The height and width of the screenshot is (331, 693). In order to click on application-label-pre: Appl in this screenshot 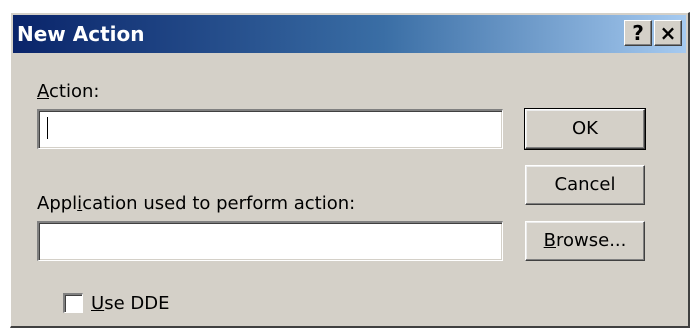, I will do `click(57, 203)`.